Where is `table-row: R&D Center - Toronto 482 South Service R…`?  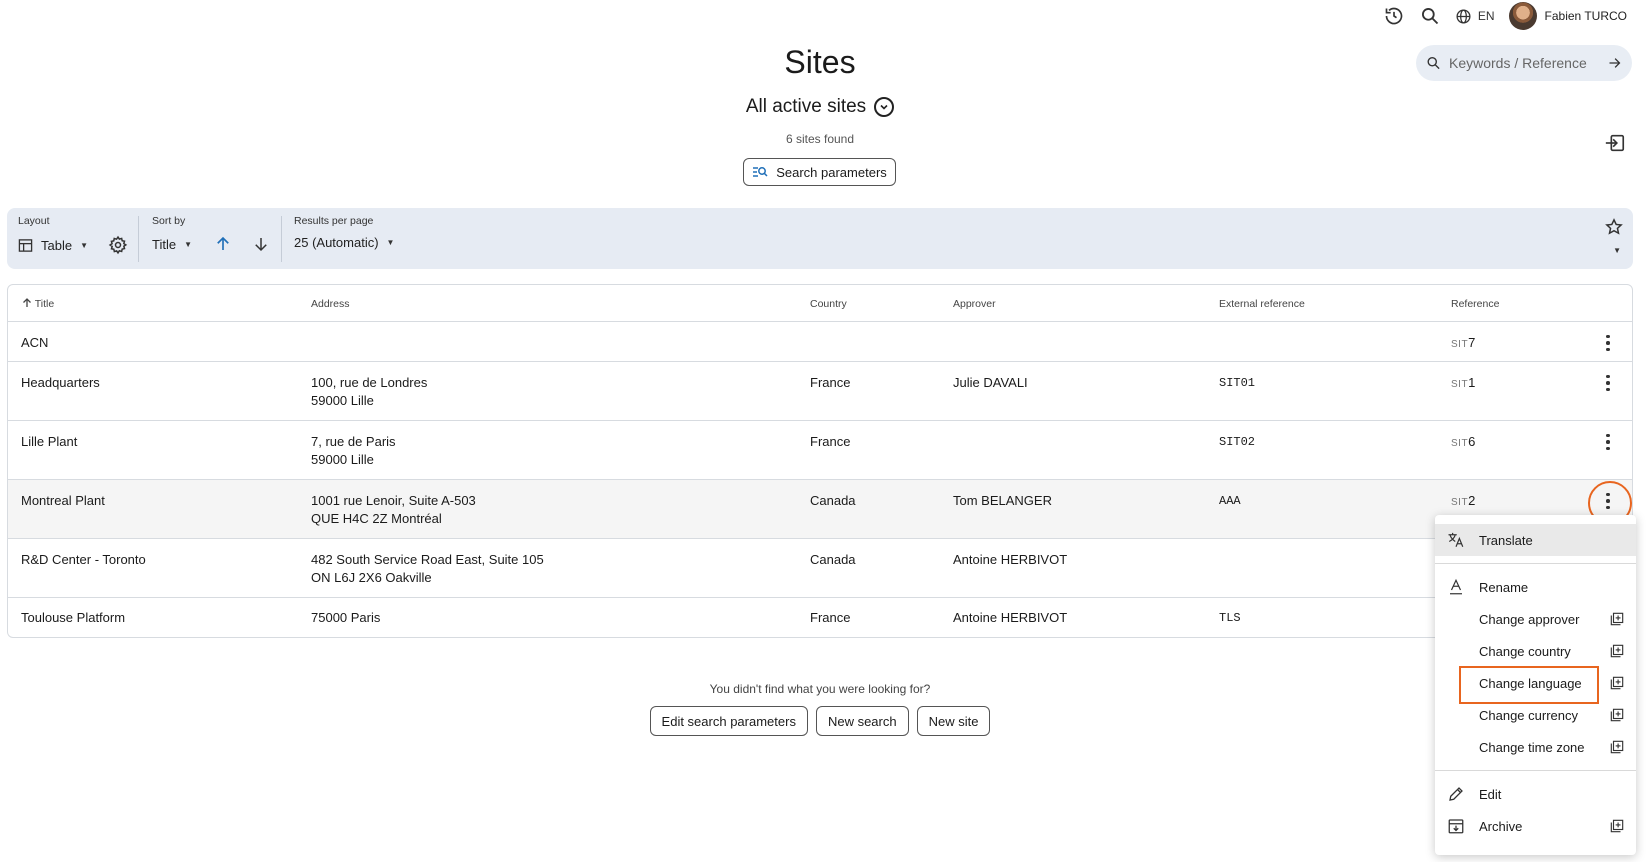
table-row: R&D Center - Toronto 482 South Service R… is located at coordinates (820, 568).